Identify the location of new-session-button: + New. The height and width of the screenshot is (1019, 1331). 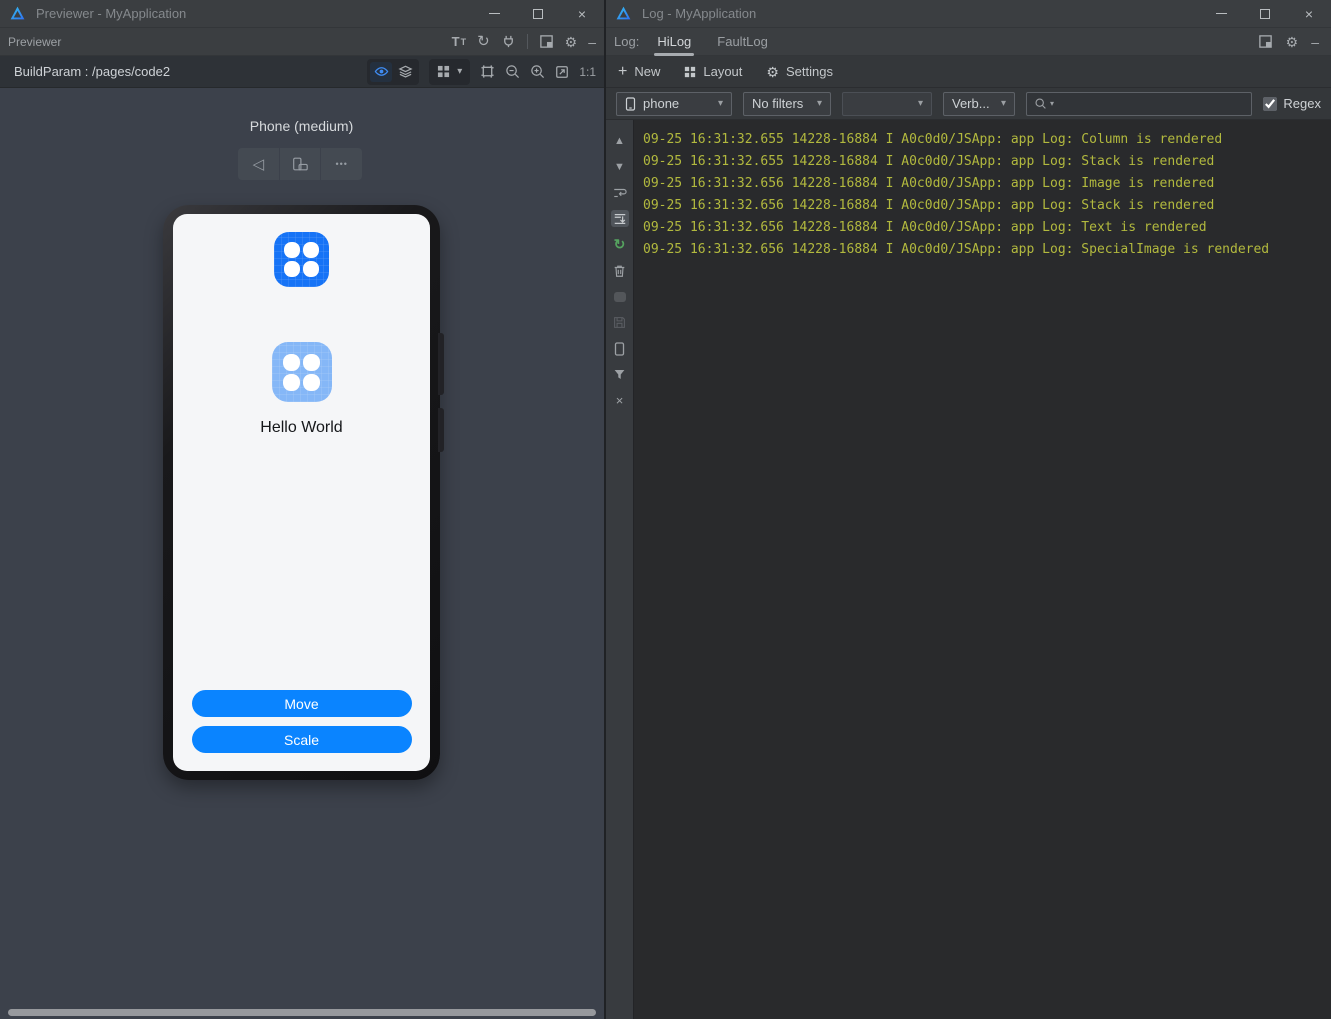
(639, 72).